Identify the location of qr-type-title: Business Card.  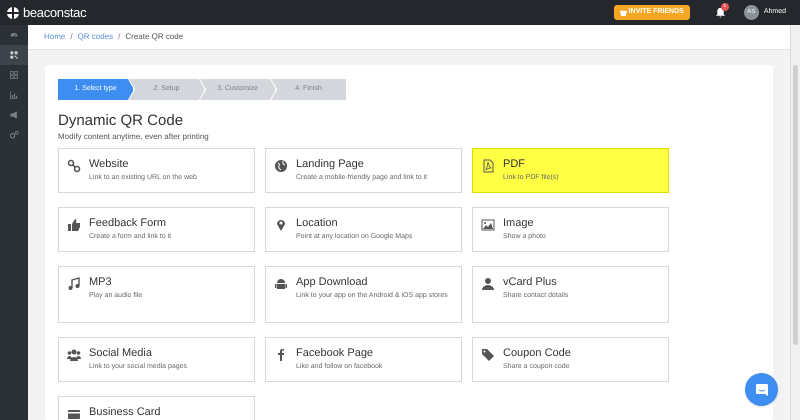
(125, 412).